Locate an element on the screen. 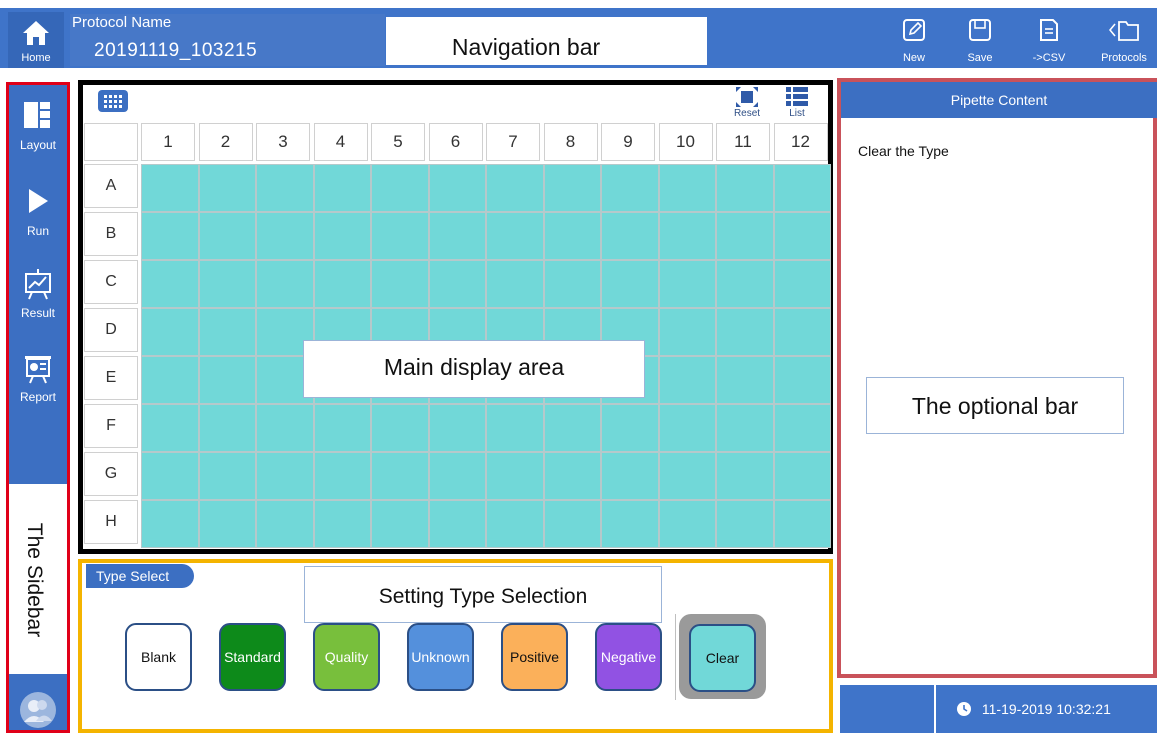 This screenshot has width=1157, height=733. column-header: 7 is located at coordinates (513, 142).